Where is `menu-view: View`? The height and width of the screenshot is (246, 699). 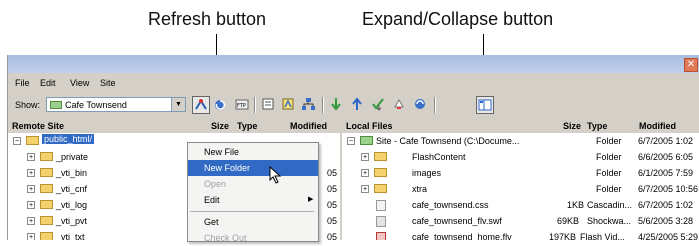
menu-view: View is located at coordinates (79, 83).